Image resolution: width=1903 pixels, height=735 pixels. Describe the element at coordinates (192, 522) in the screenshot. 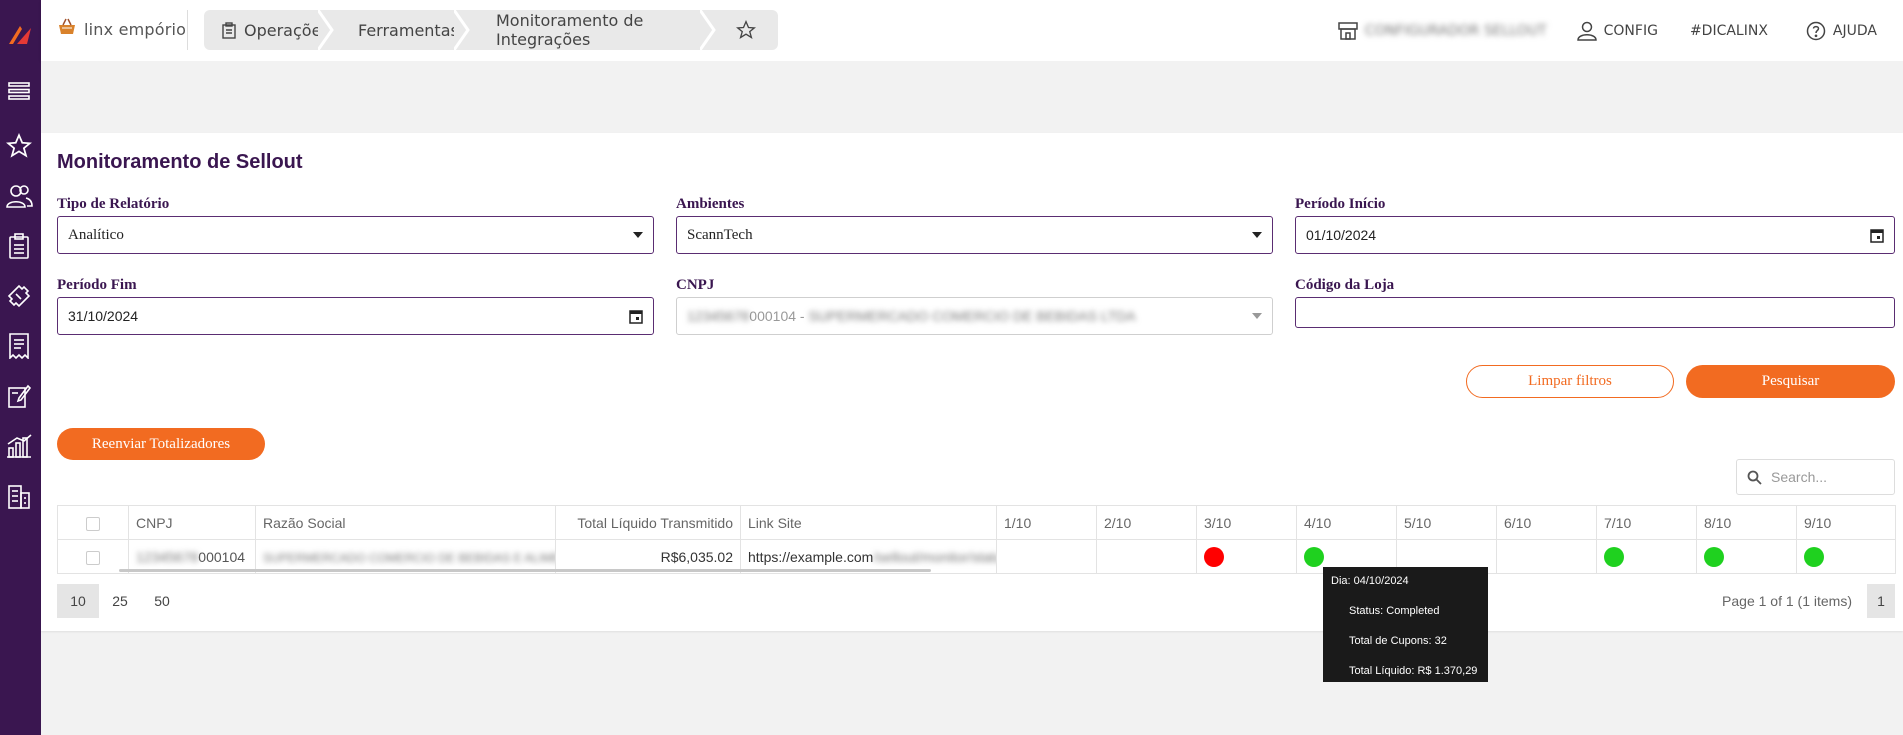

I see `column-header-cnpj: CNPJ` at that location.